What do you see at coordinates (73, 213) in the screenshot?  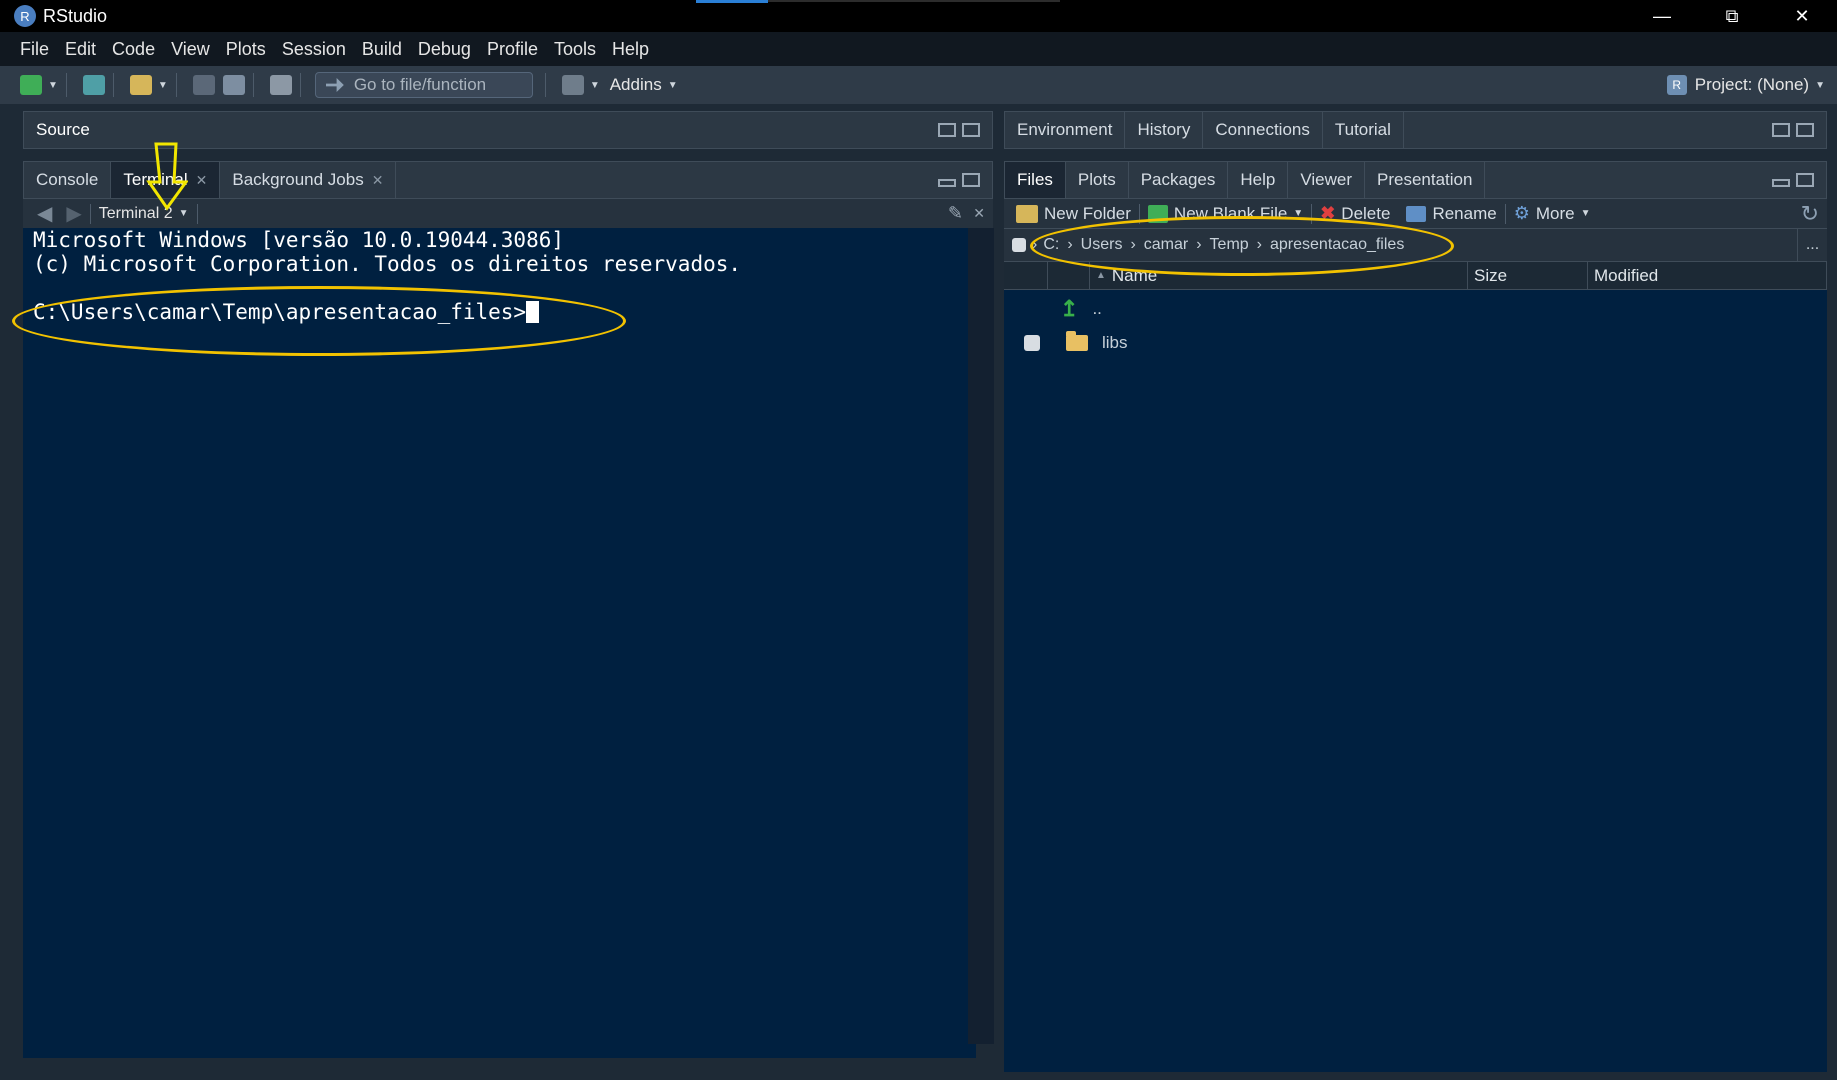 I see `forward-arrow-icon: ▶` at bounding box center [73, 213].